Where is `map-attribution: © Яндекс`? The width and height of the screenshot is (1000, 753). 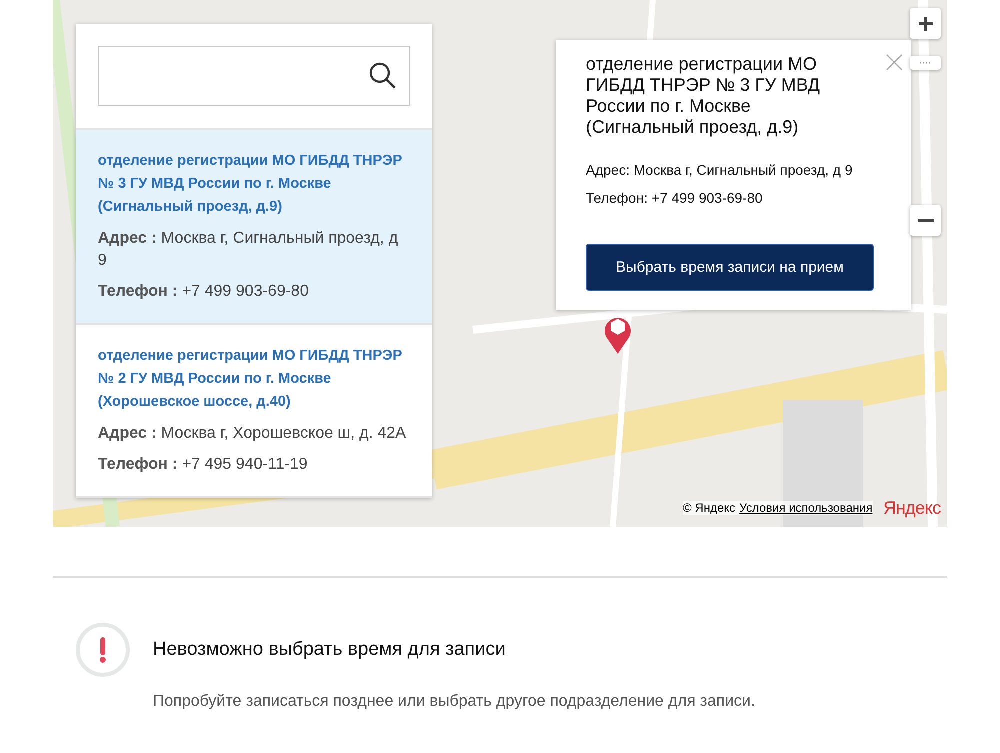 map-attribution: © Яндекс is located at coordinates (709, 508).